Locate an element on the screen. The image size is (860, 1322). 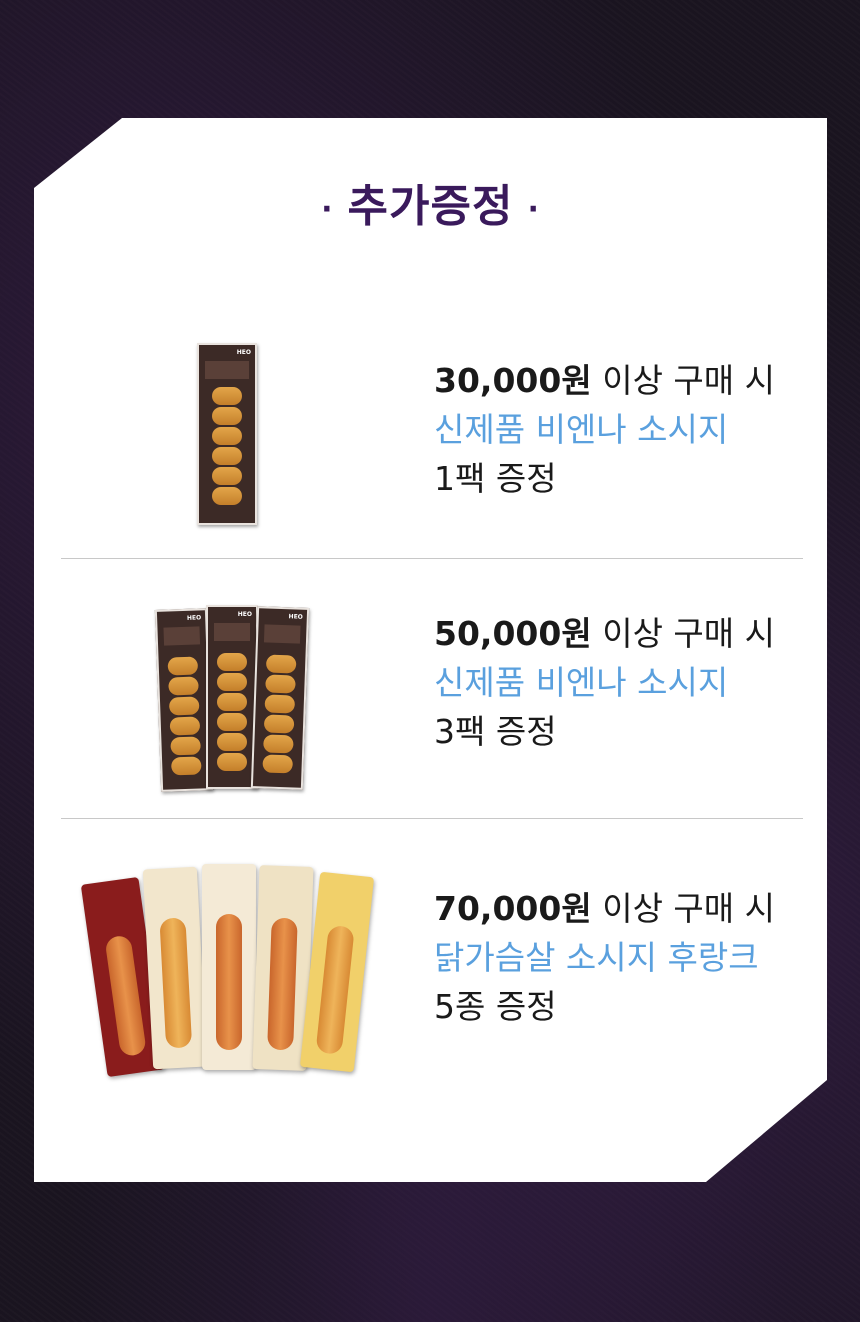
title-text: 추가증정 is located at coordinates (430, 206).